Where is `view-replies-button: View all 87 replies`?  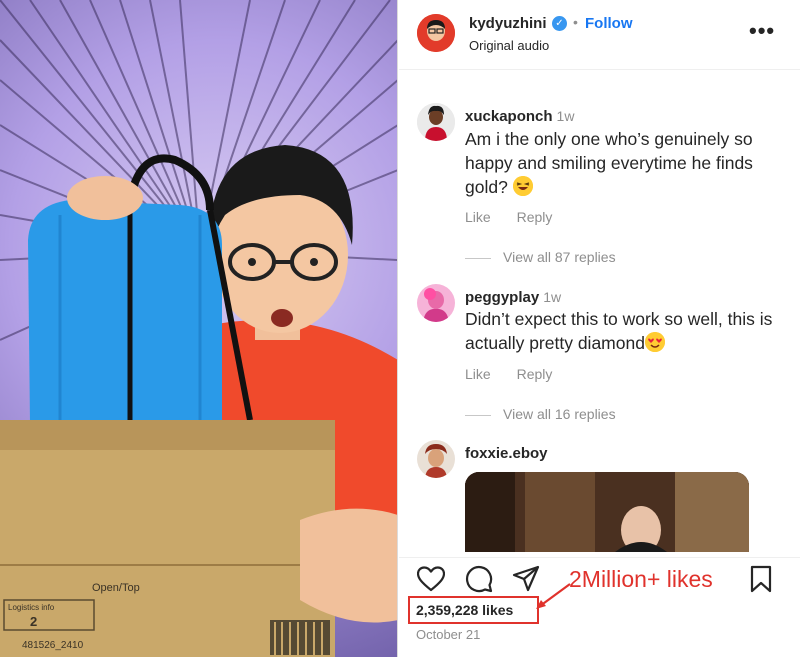
view-replies-button: View all 87 replies is located at coordinates (540, 257).